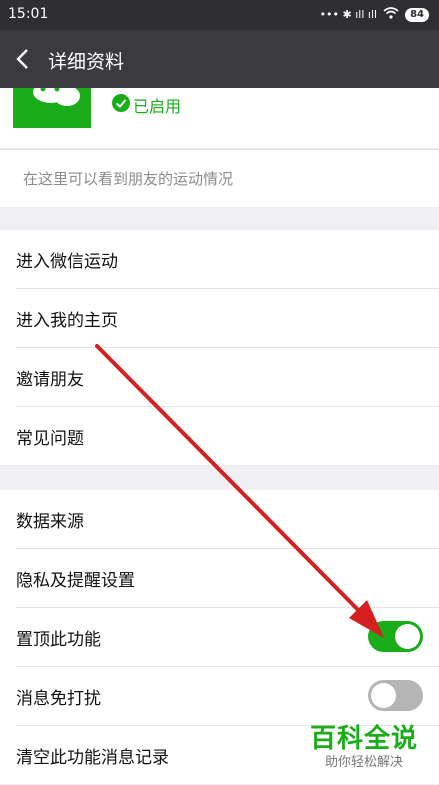 Image resolution: width=439 pixels, height=785 pixels. I want to click on watermark-subtitle: 助你轻松解决, so click(364, 762).